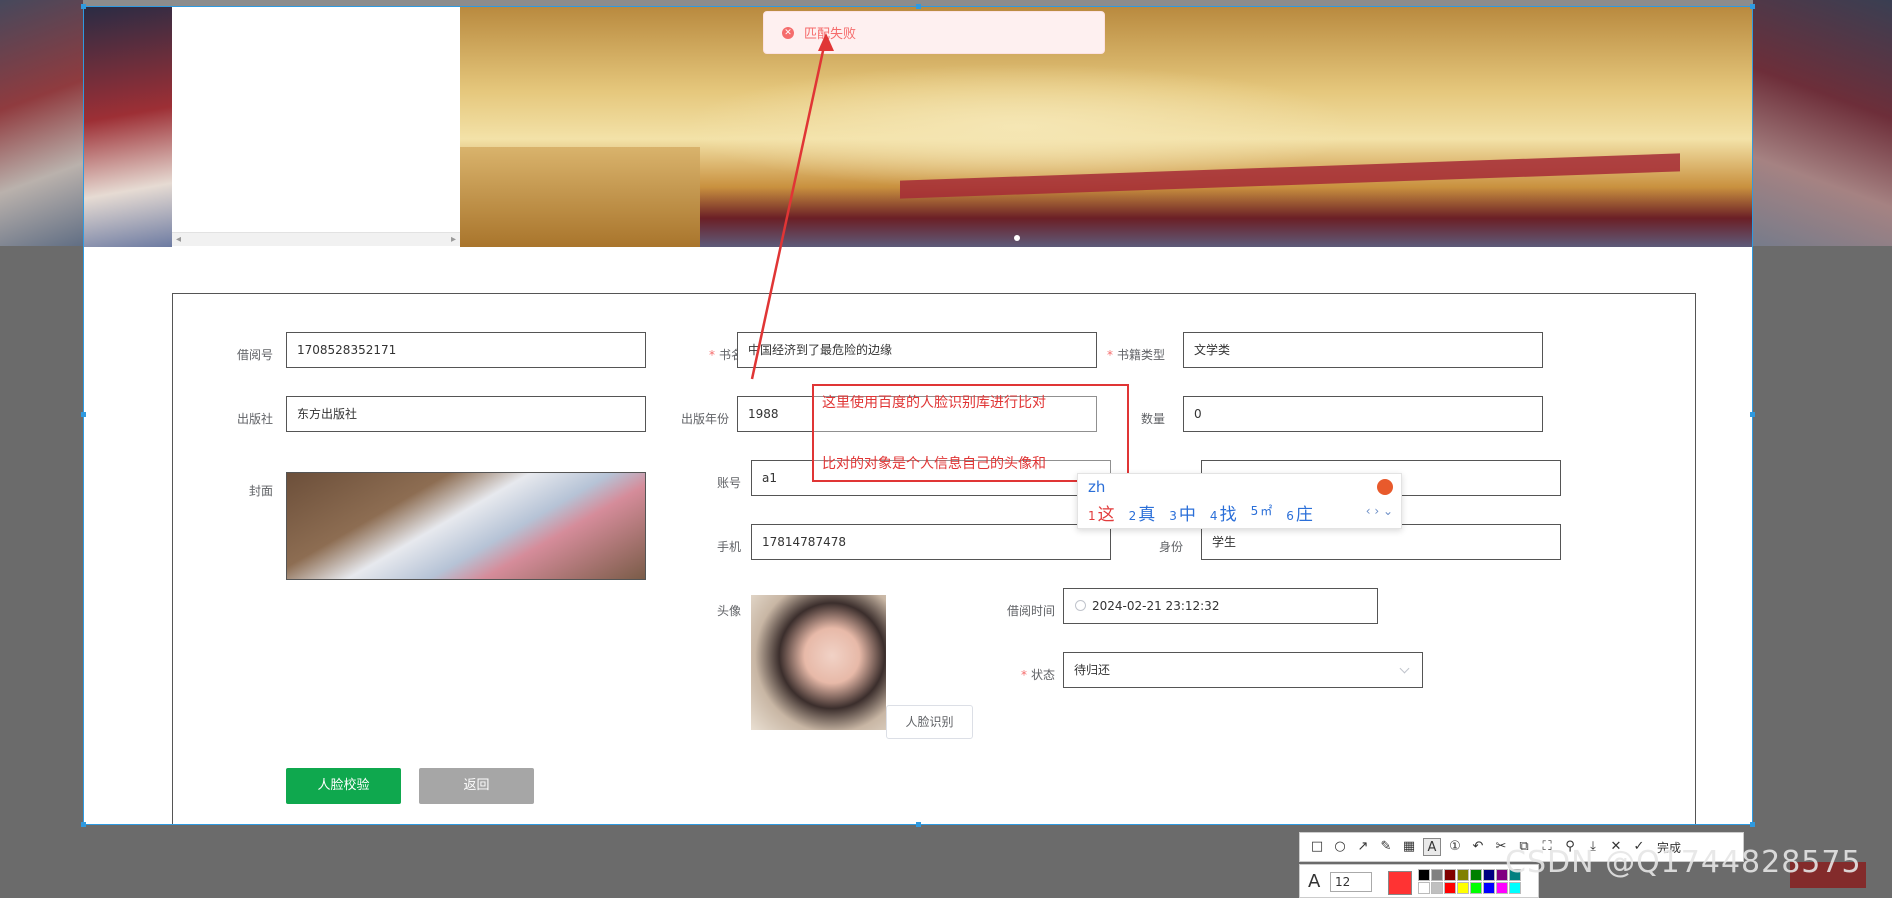 The width and height of the screenshot is (1892, 898). Describe the element at coordinates (1200, 512) in the screenshot. I see `ime-candidate-list: 1这 2真 3中 4找 5 ㎡ 6庄` at that location.